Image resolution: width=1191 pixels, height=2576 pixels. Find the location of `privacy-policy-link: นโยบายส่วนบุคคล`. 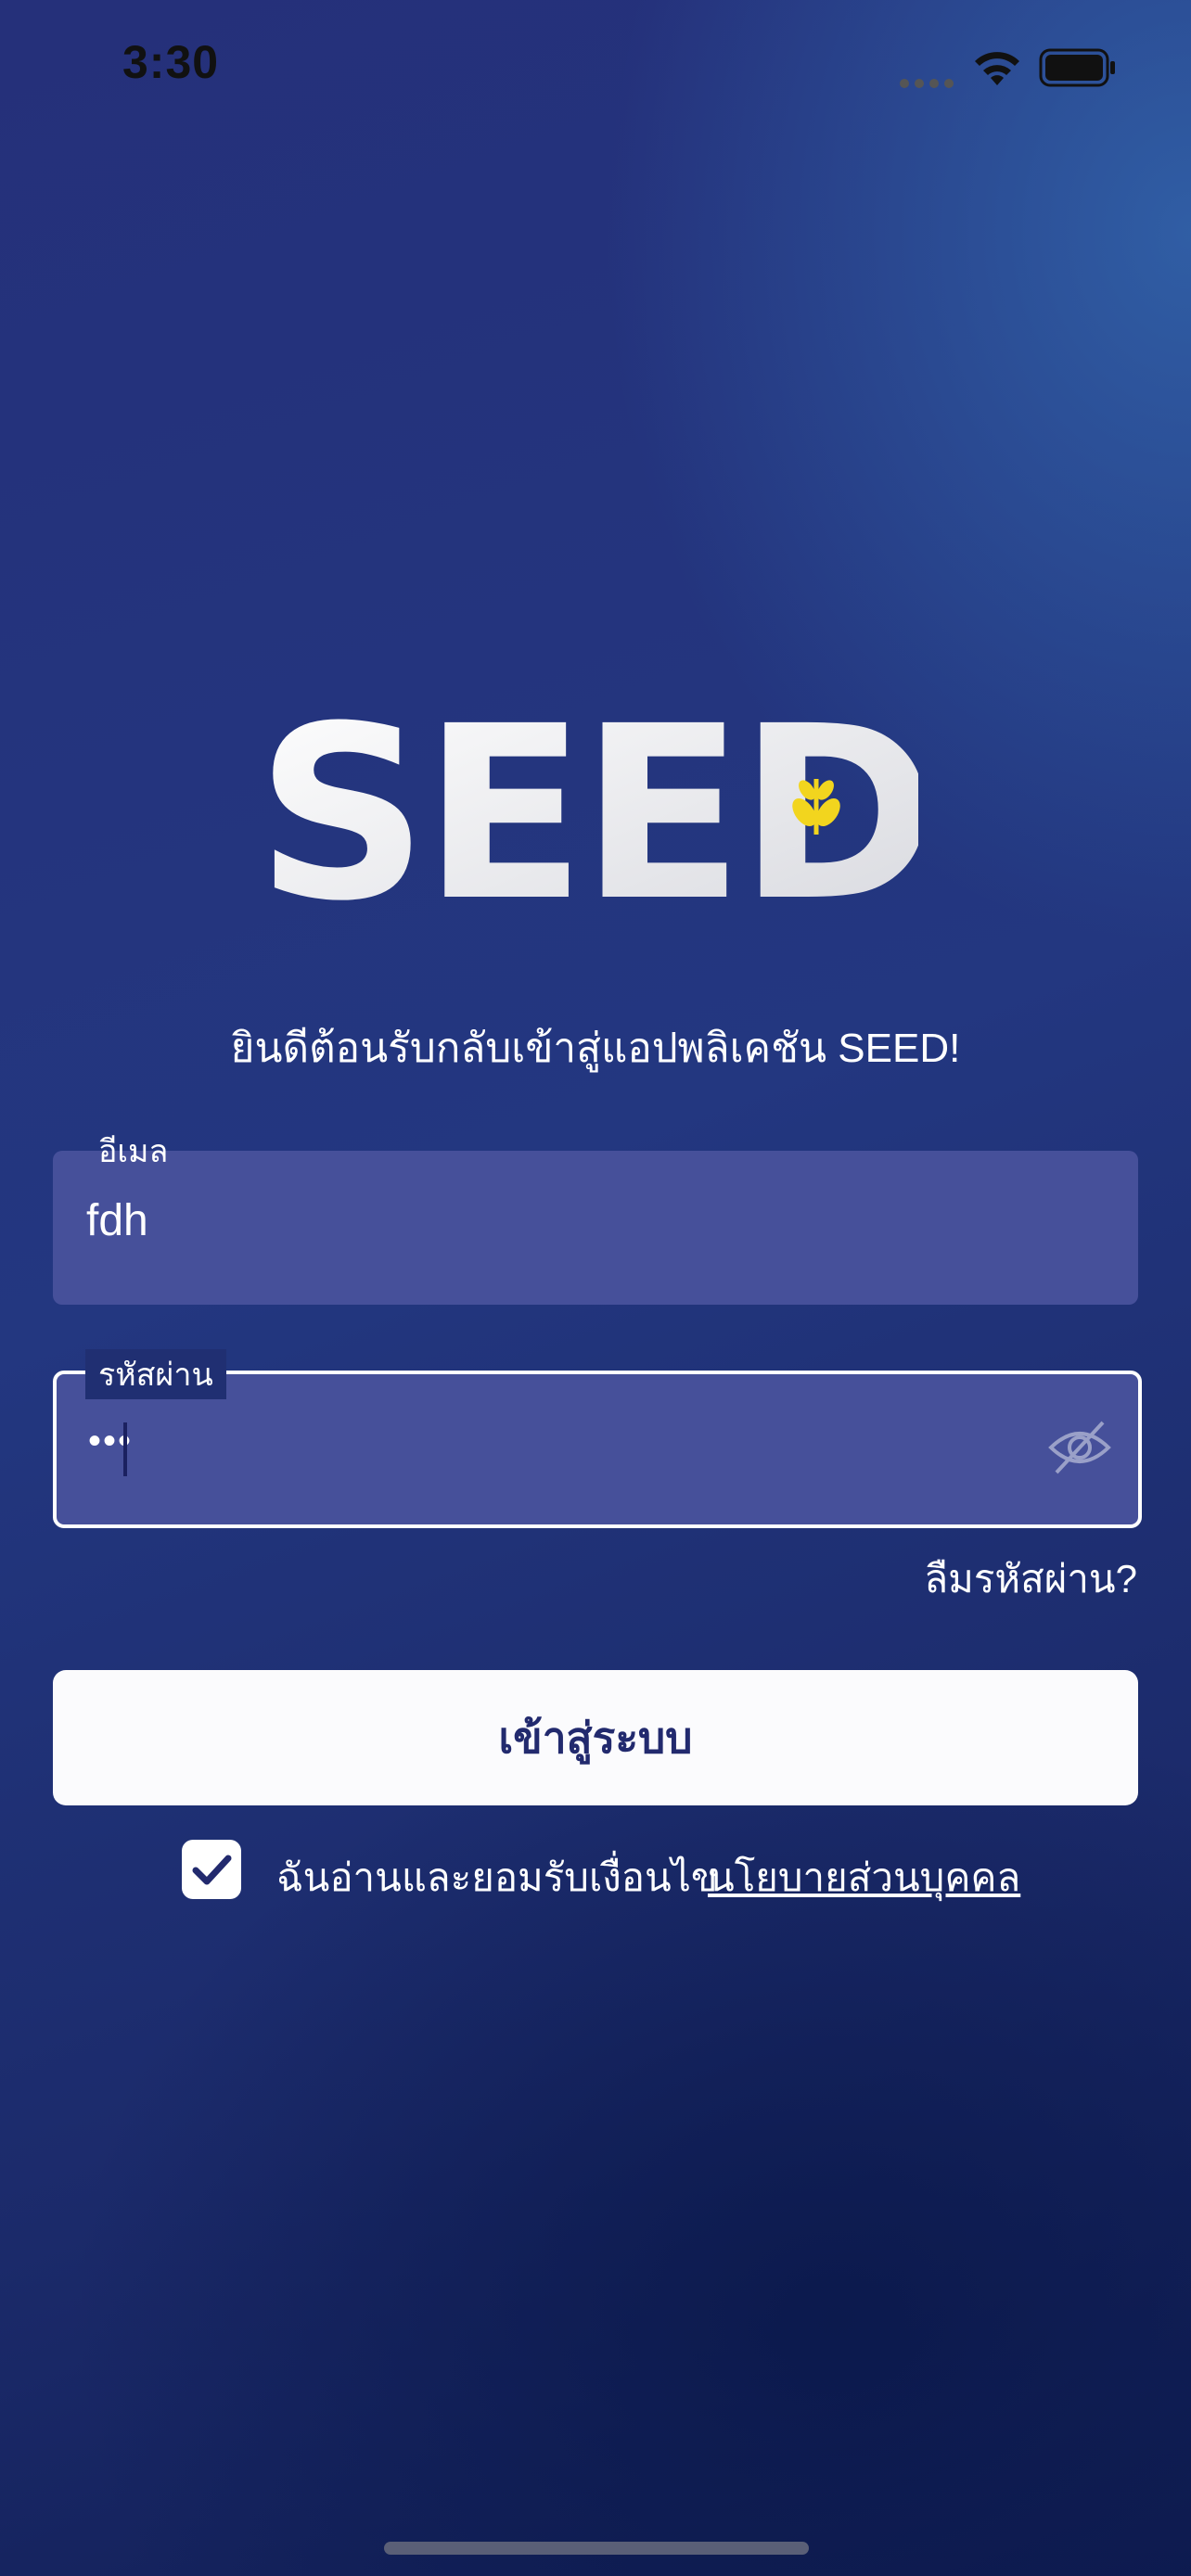

privacy-policy-link: นโยบายส่วนบุคคล is located at coordinates (864, 1878).